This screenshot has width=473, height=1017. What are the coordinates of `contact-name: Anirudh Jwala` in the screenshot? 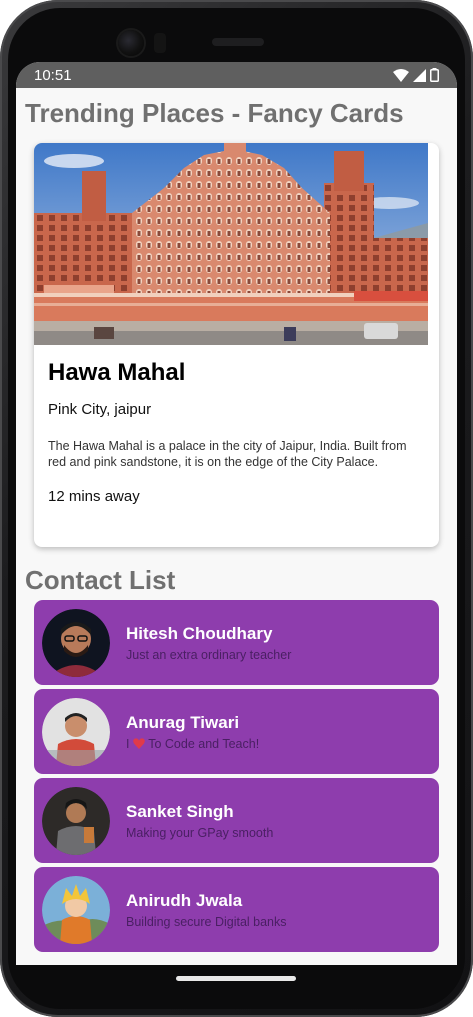 It's located at (184, 900).